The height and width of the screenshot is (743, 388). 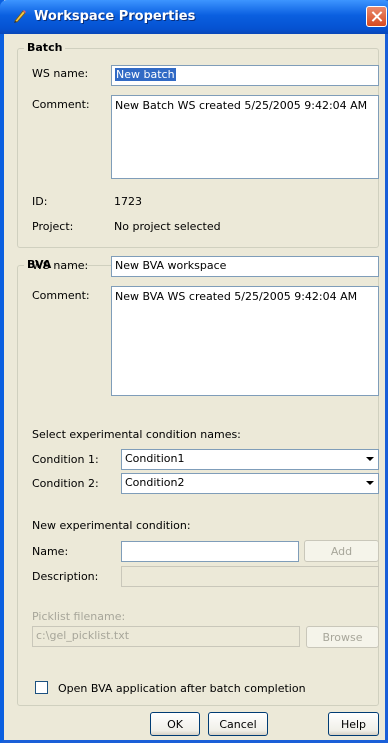 What do you see at coordinates (111, 525) in the screenshot?
I see `new-condition-label: New experimental condition:` at bounding box center [111, 525].